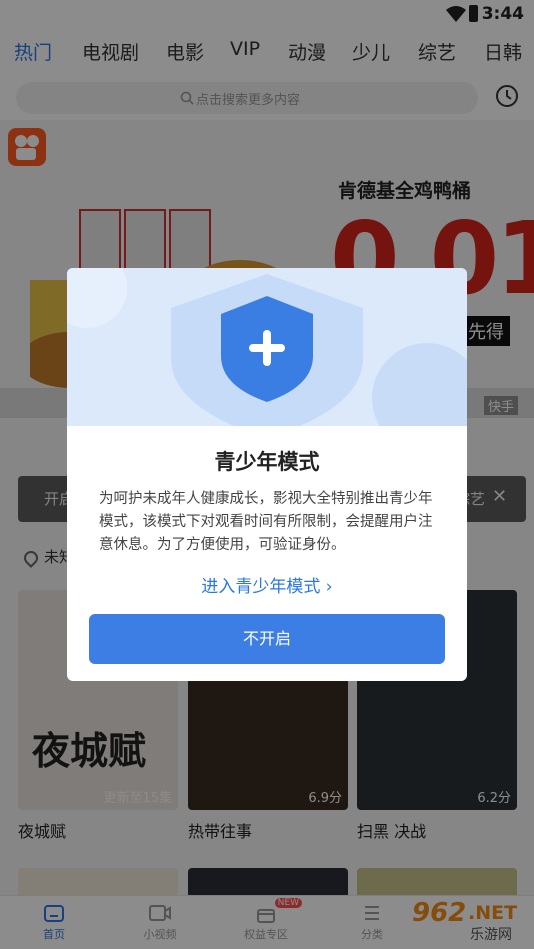 This screenshot has height=949, width=534. I want to click on chevron-right-icon: ›, so click(329, 587).